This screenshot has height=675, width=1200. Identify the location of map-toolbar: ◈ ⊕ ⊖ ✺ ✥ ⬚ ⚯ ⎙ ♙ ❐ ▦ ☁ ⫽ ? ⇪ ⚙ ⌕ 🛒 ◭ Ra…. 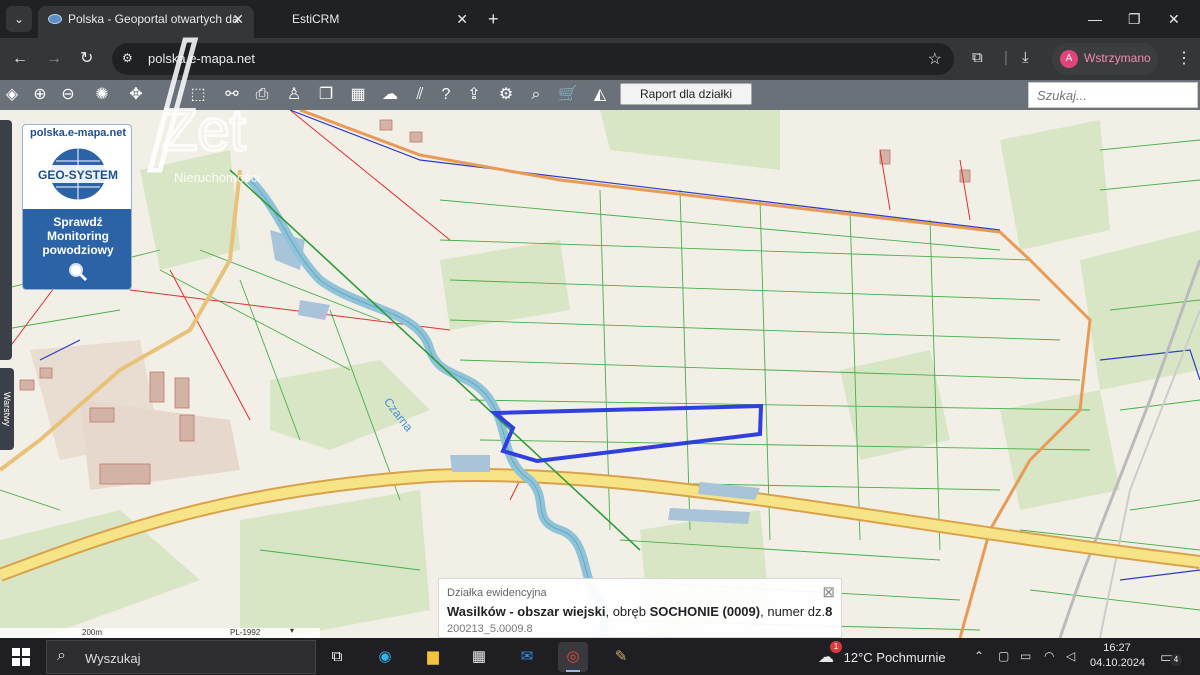
(600, 95).